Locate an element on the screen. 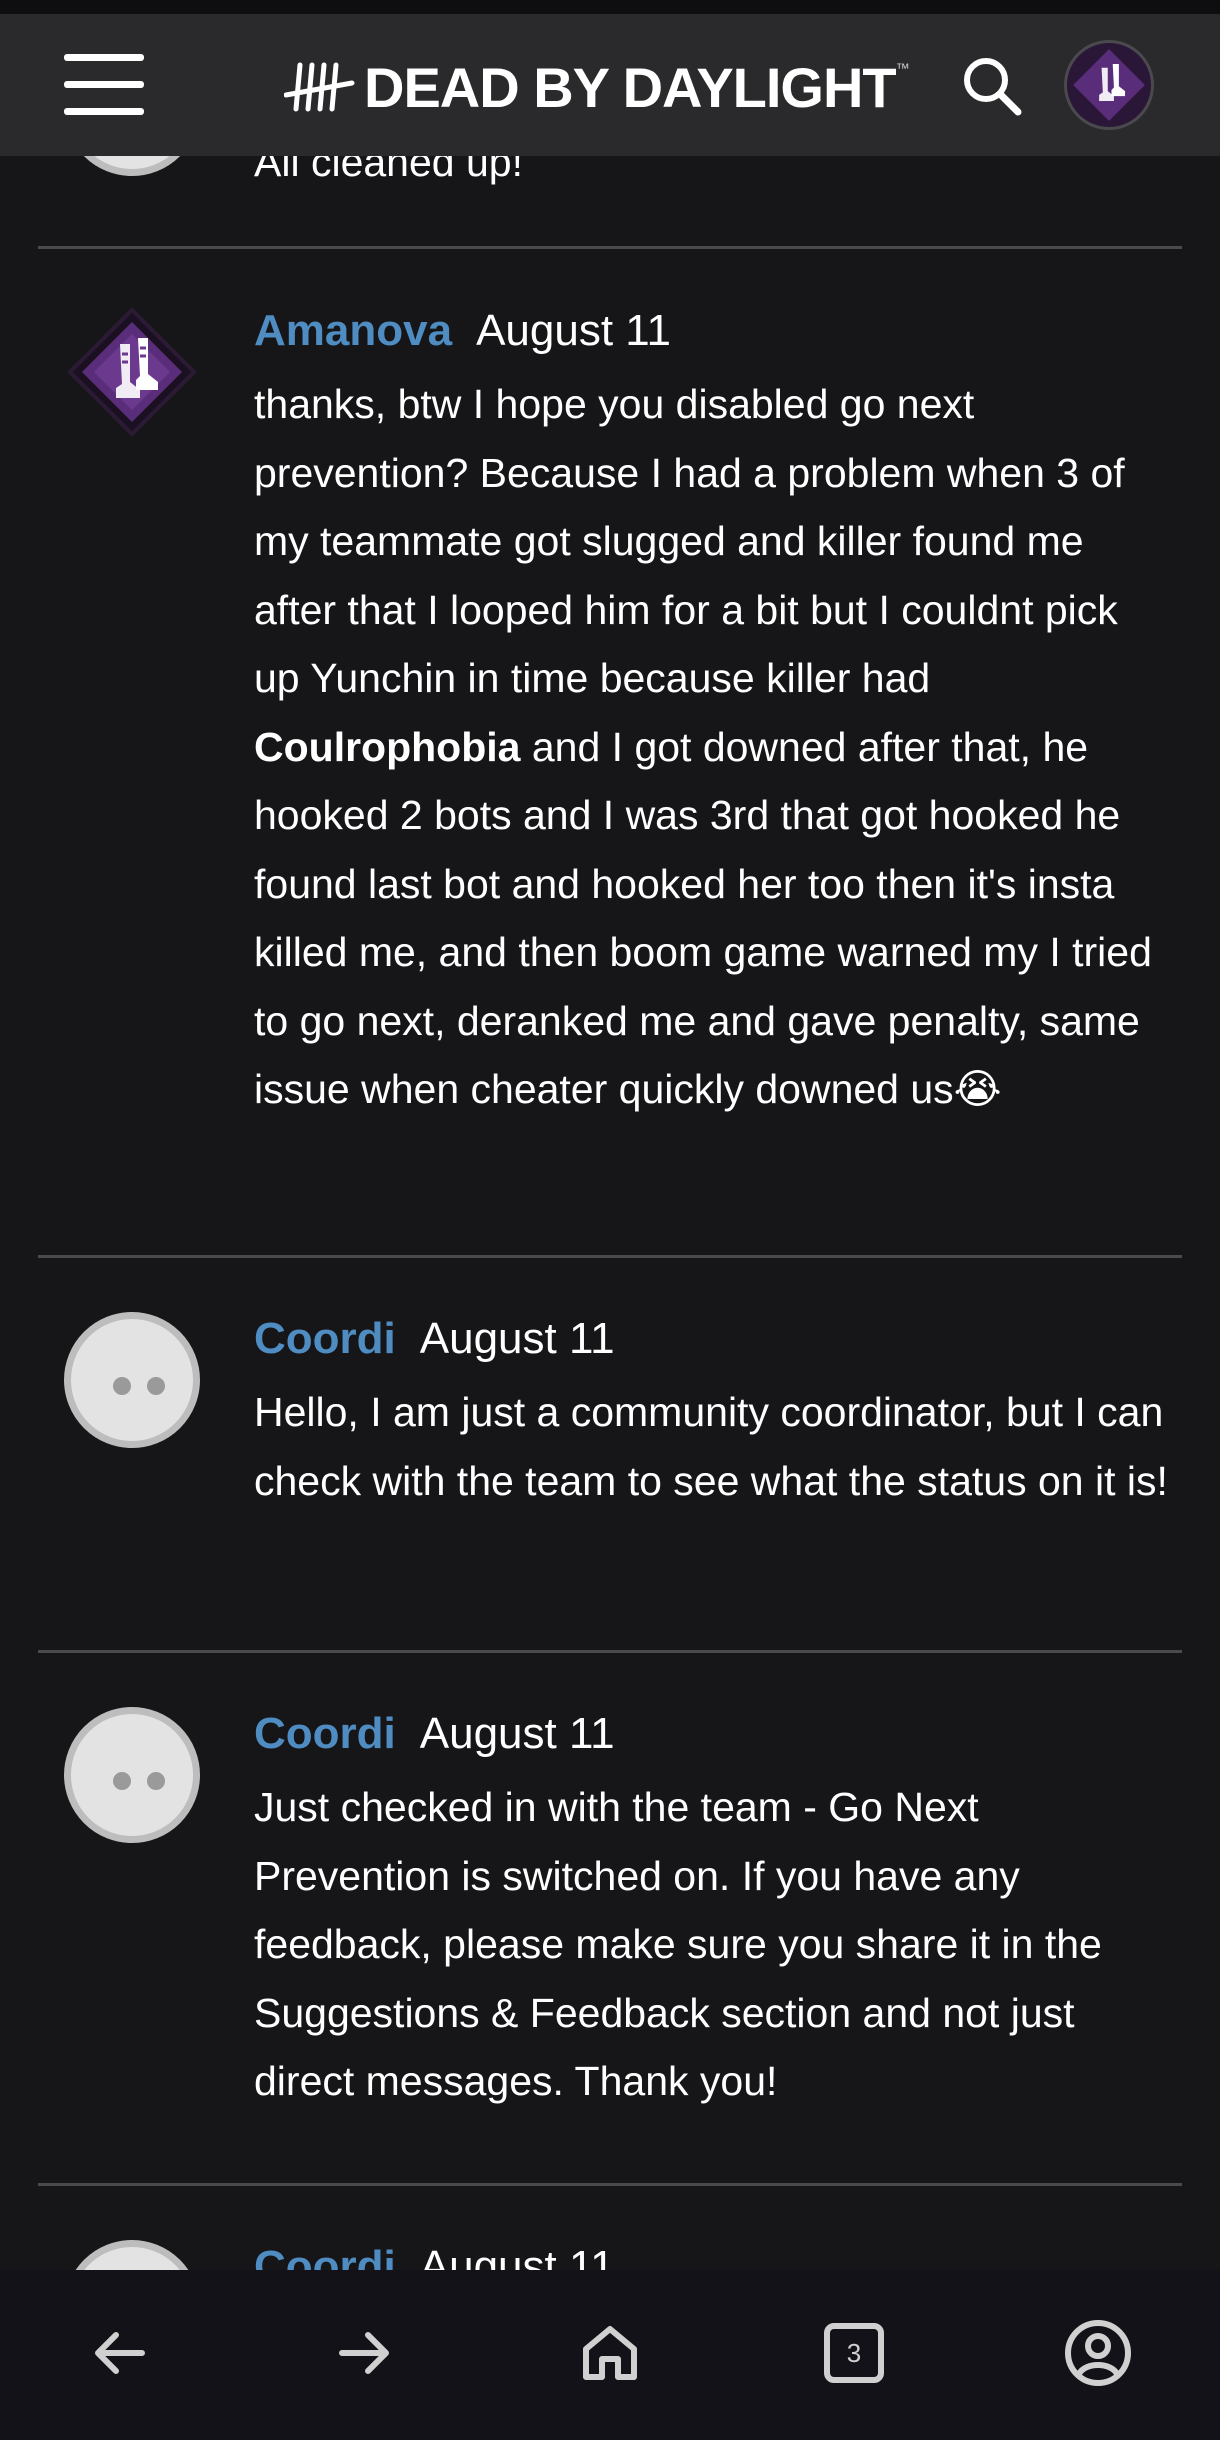  home-icon is located at coordinates (610, 2353).